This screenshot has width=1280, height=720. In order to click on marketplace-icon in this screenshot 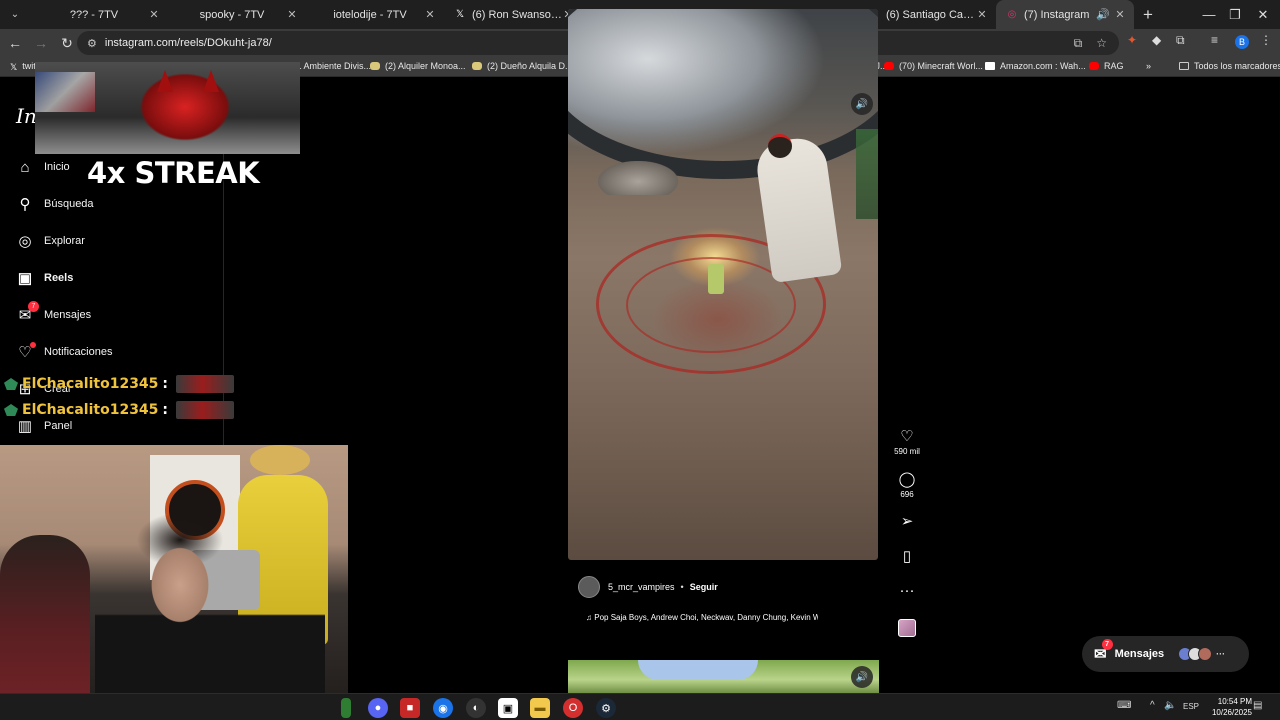, I will do `click(375, 66)`.